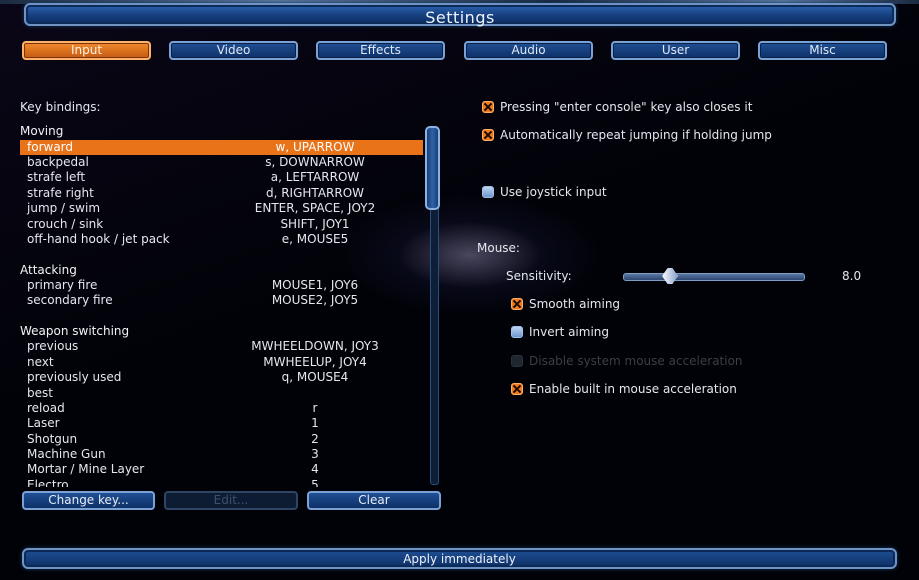  Describe the element at coordinates (517, 361) in the screenshot. I see `checkbox-disable-system-accel` at that location.